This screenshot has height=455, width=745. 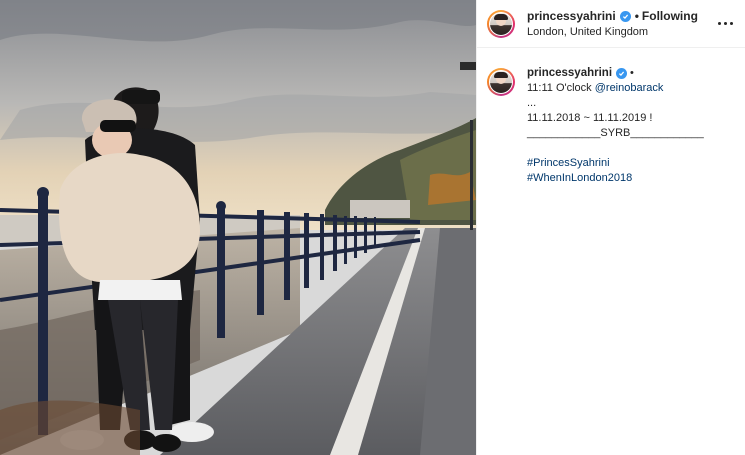 I want to click on header-username: princessyahrini, so click(x=571, y=16).